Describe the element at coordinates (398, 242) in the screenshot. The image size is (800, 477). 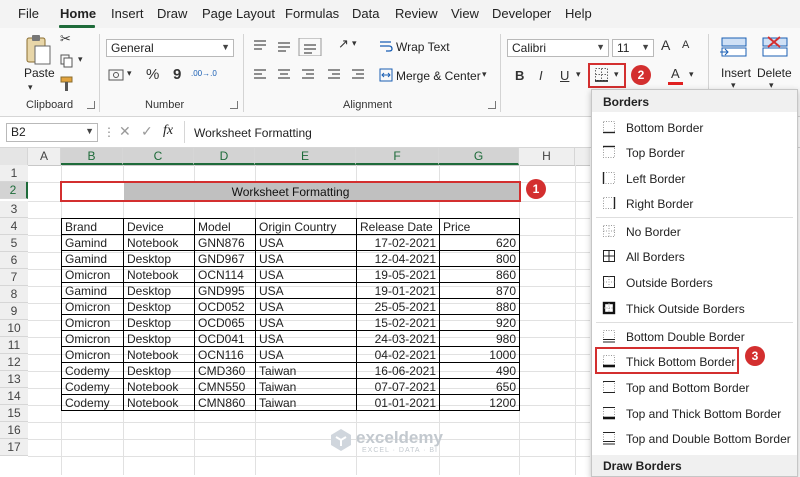
I see `table-cell: 17-02-2021` at that location.